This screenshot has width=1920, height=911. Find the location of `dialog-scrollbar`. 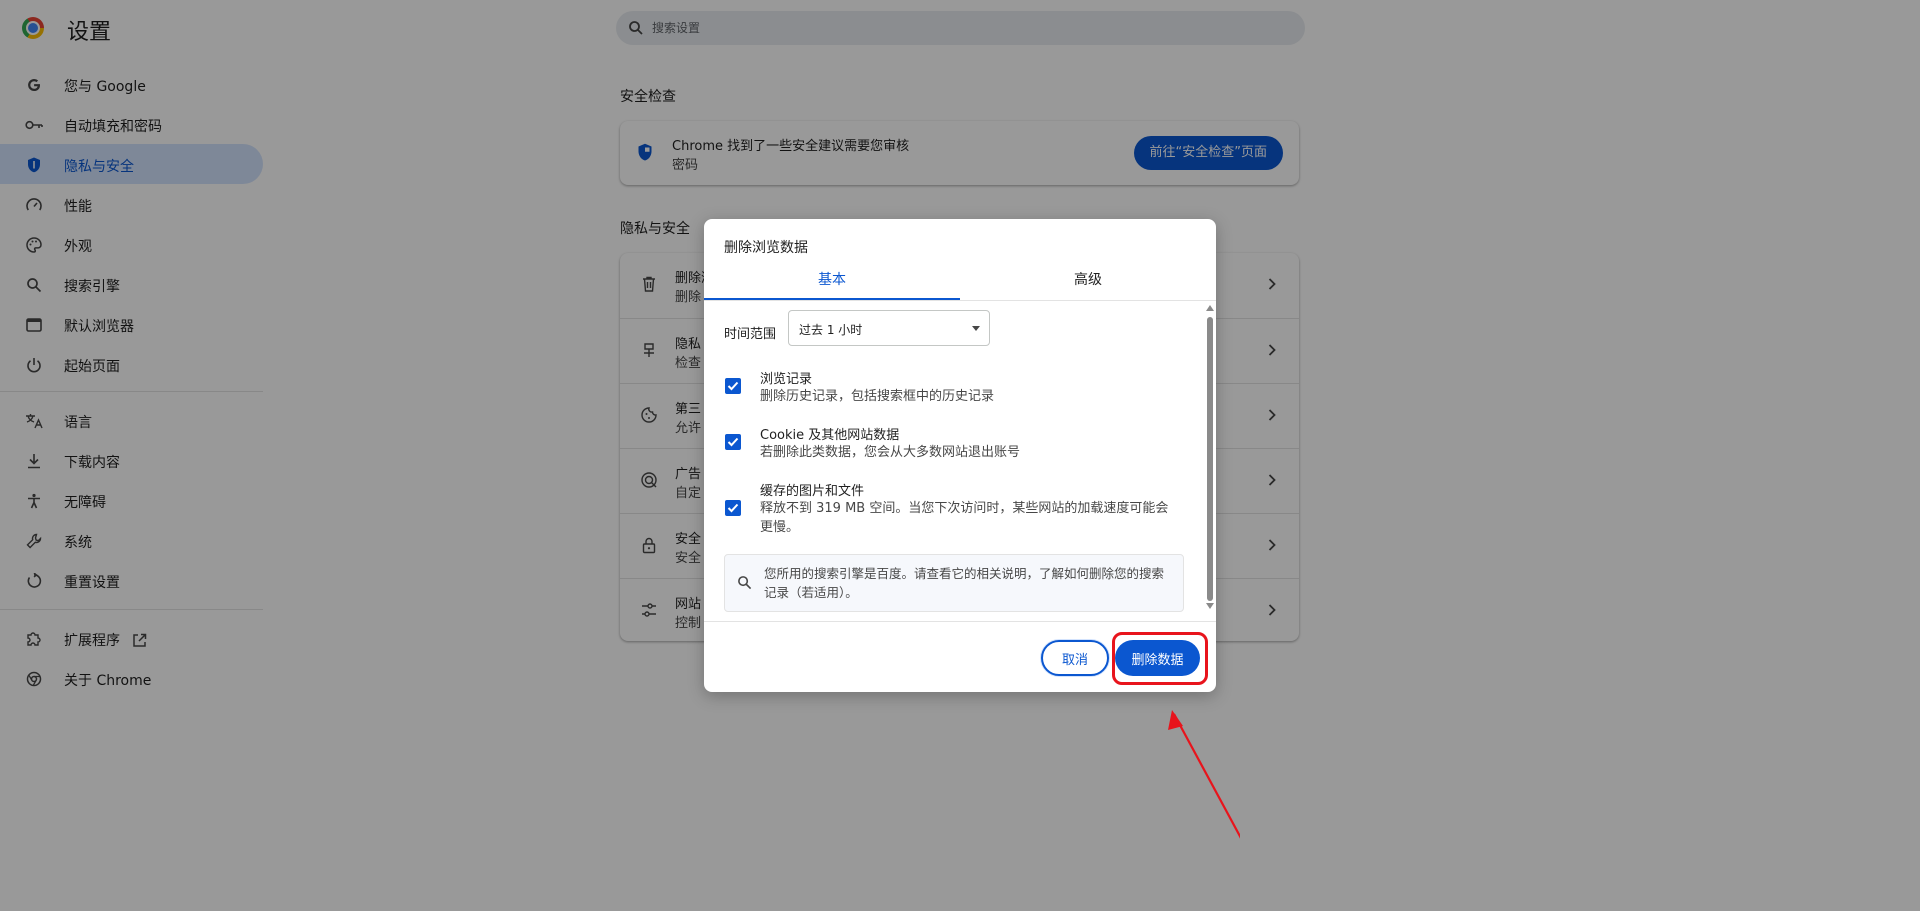

dialog-scrollbar is located at coordinates (1210, 457).